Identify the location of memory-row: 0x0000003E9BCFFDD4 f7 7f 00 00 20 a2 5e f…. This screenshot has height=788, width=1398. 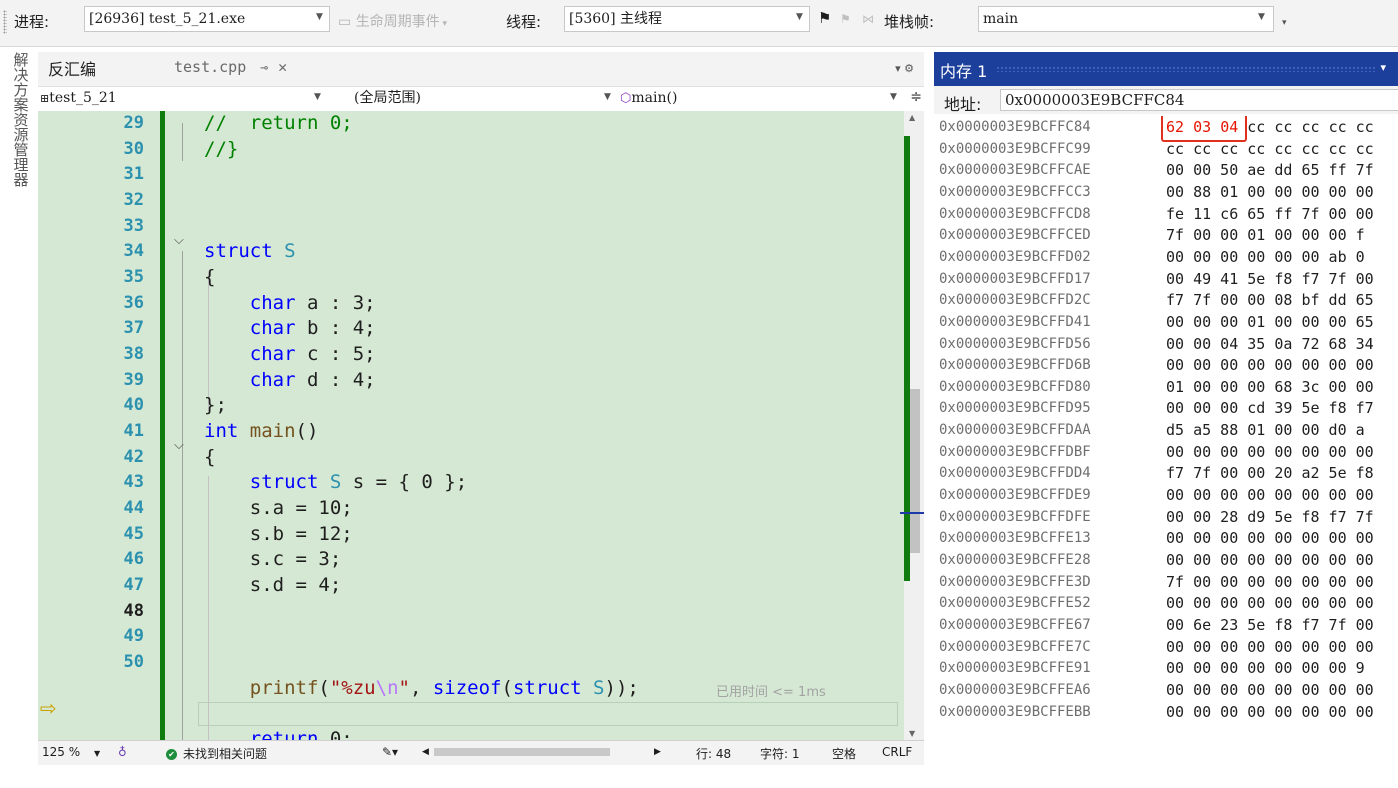
(1166, 473).